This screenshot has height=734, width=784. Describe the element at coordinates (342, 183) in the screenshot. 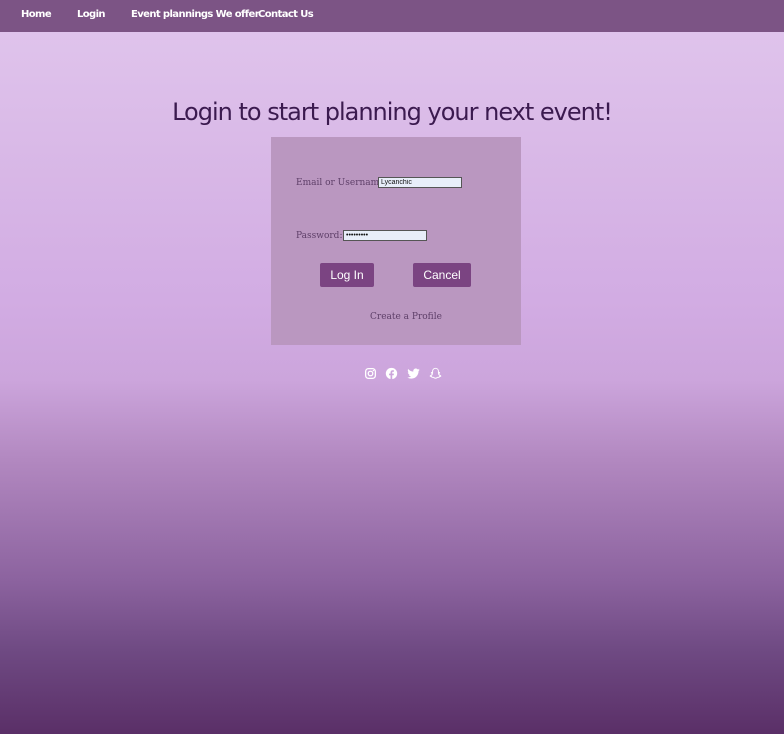

I see `email-label: Email or Username:` at that location.